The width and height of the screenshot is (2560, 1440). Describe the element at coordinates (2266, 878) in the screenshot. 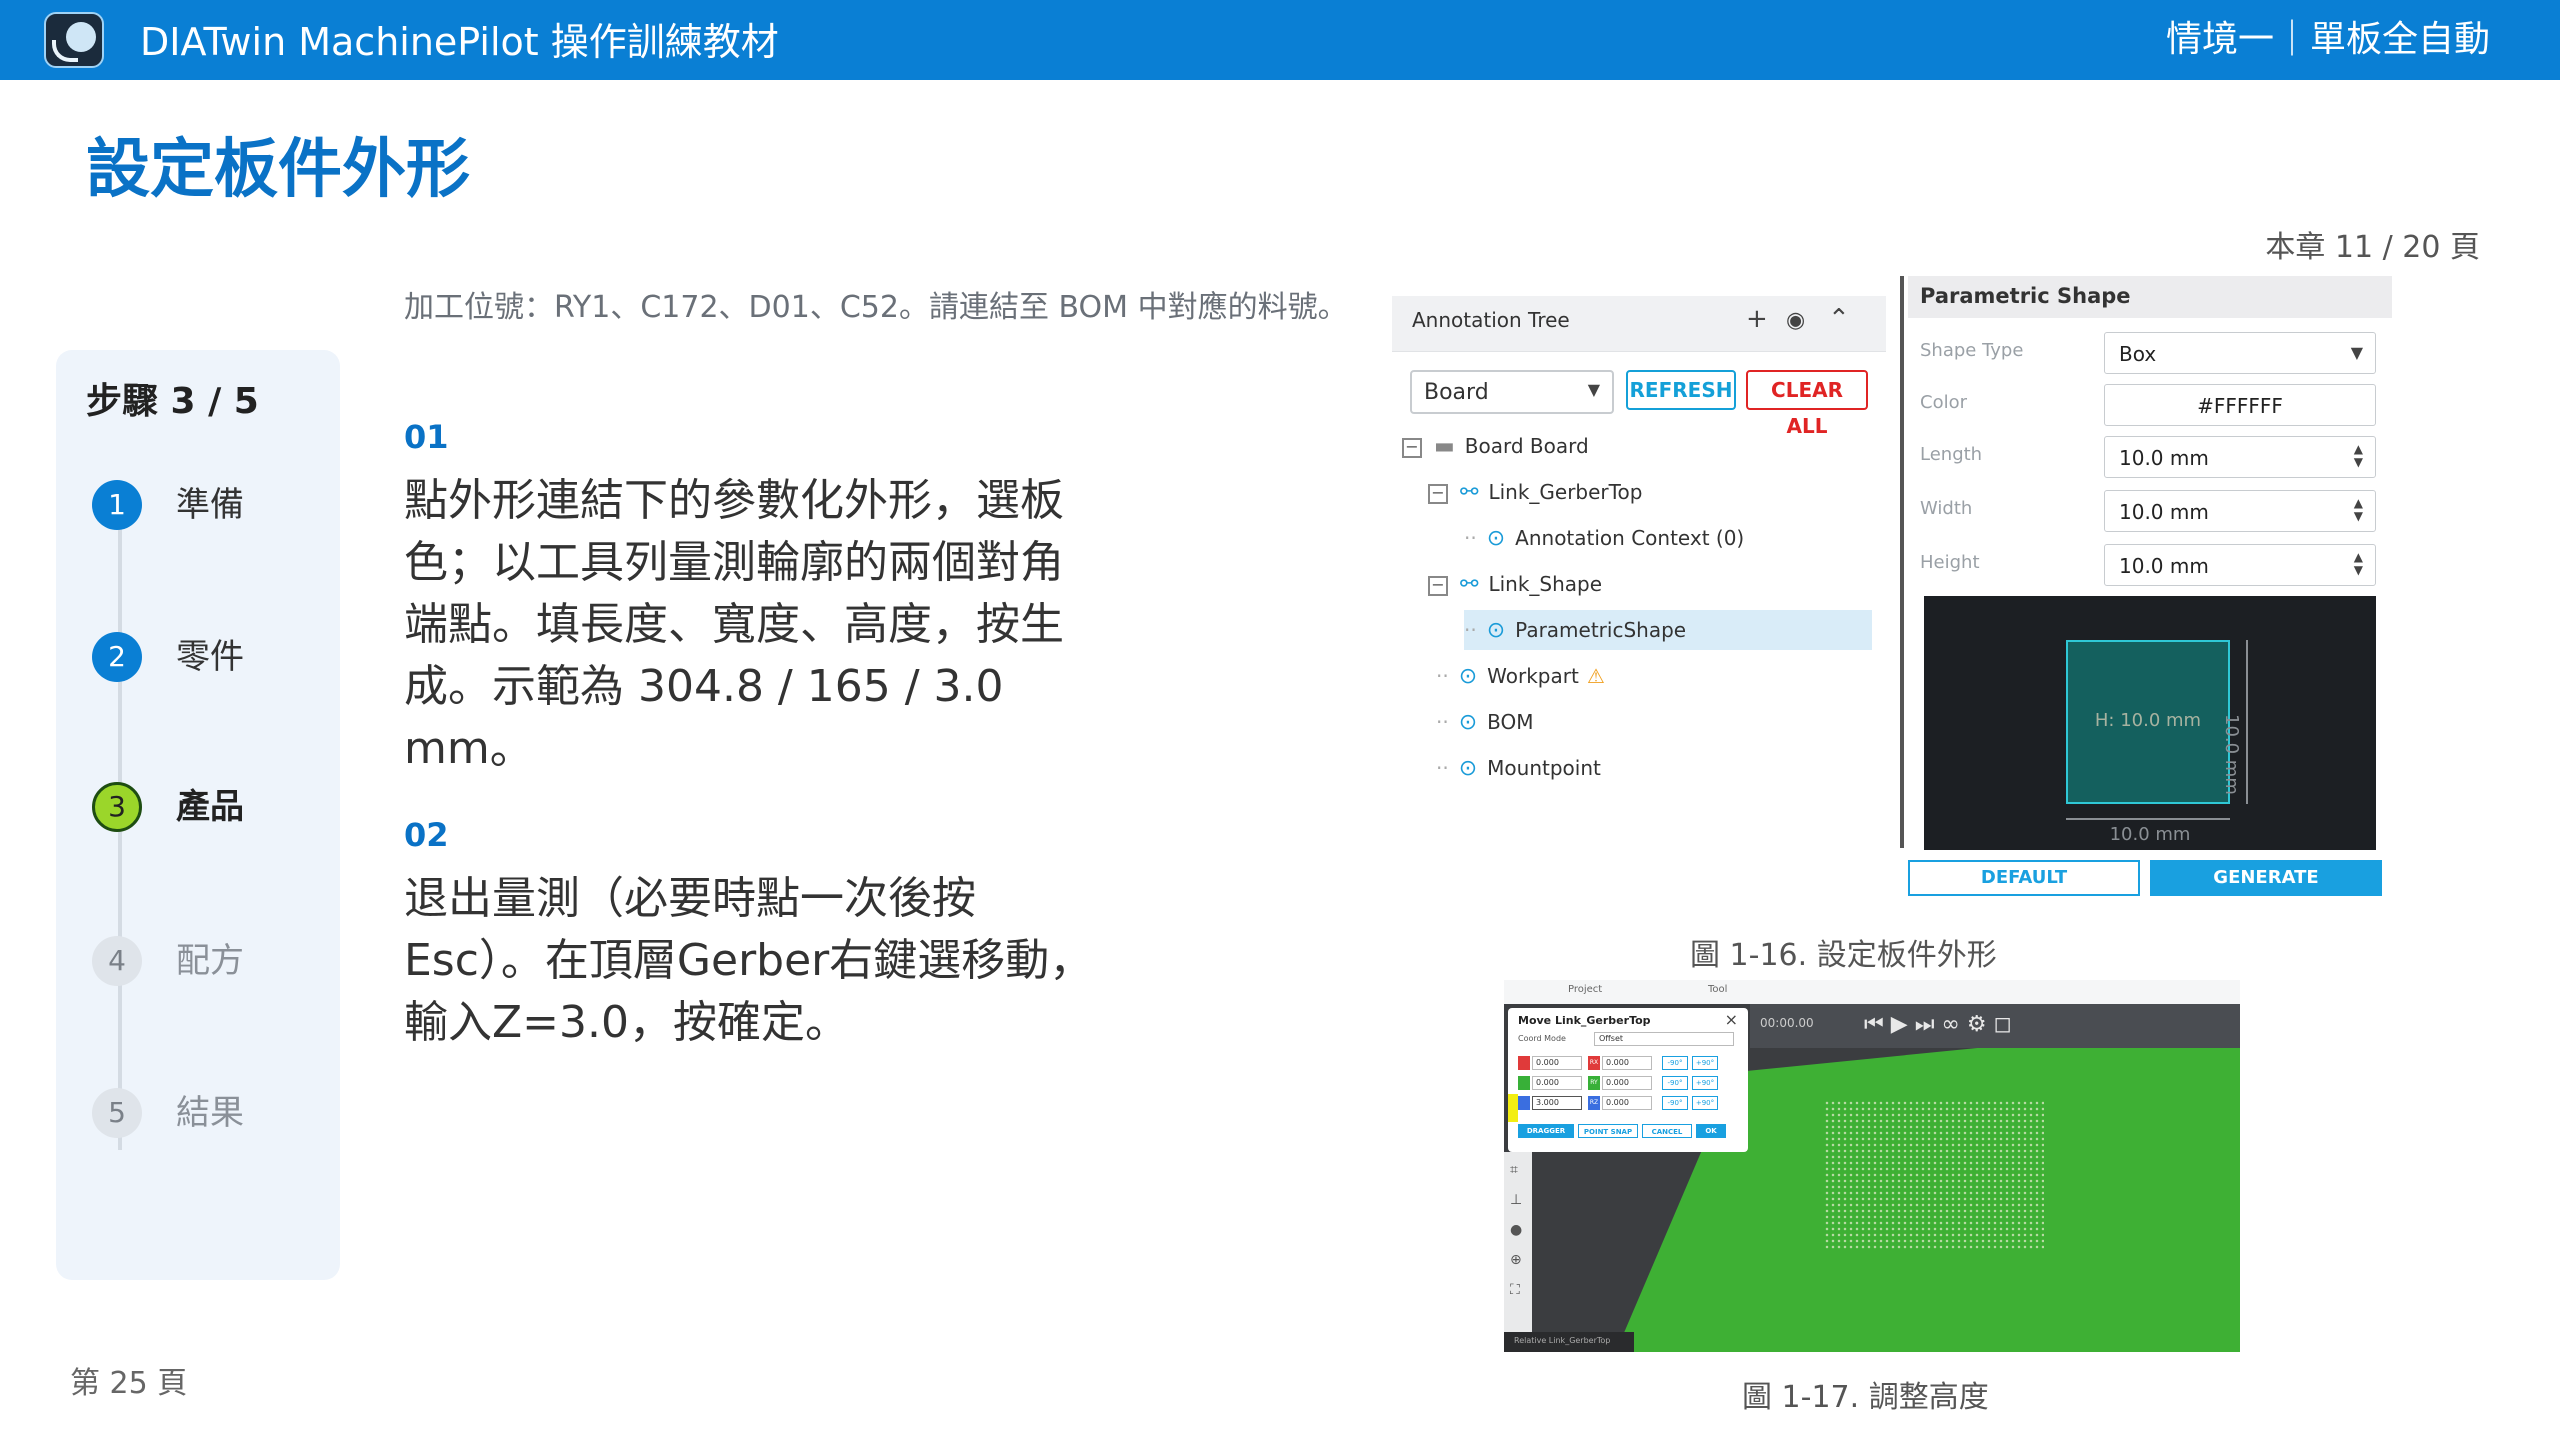

I see `generate-button: GENERATE` at that location.